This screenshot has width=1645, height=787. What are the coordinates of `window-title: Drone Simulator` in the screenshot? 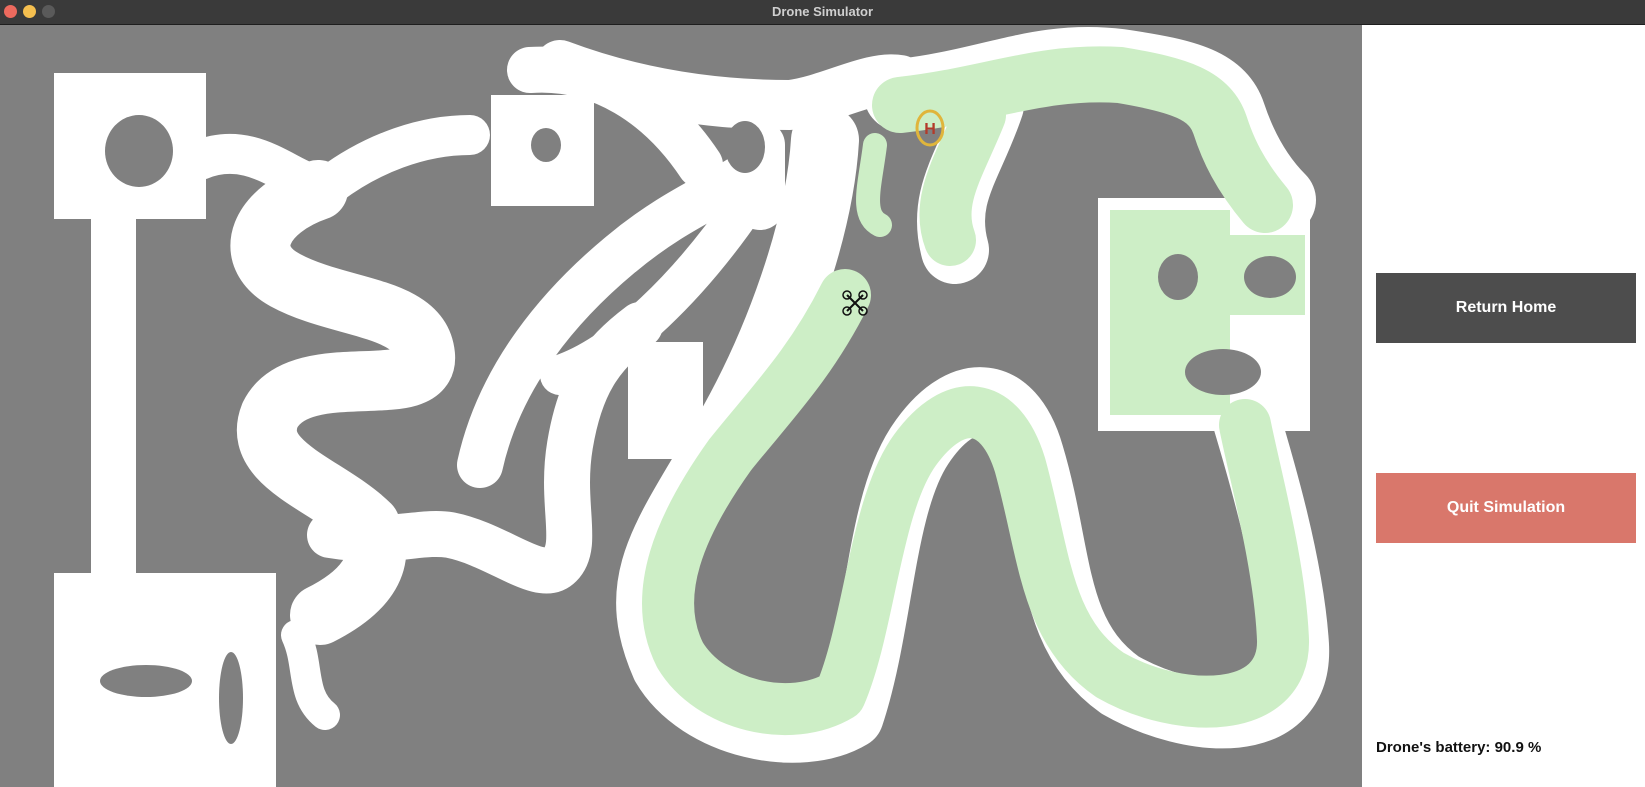 It's located at (822, 11).